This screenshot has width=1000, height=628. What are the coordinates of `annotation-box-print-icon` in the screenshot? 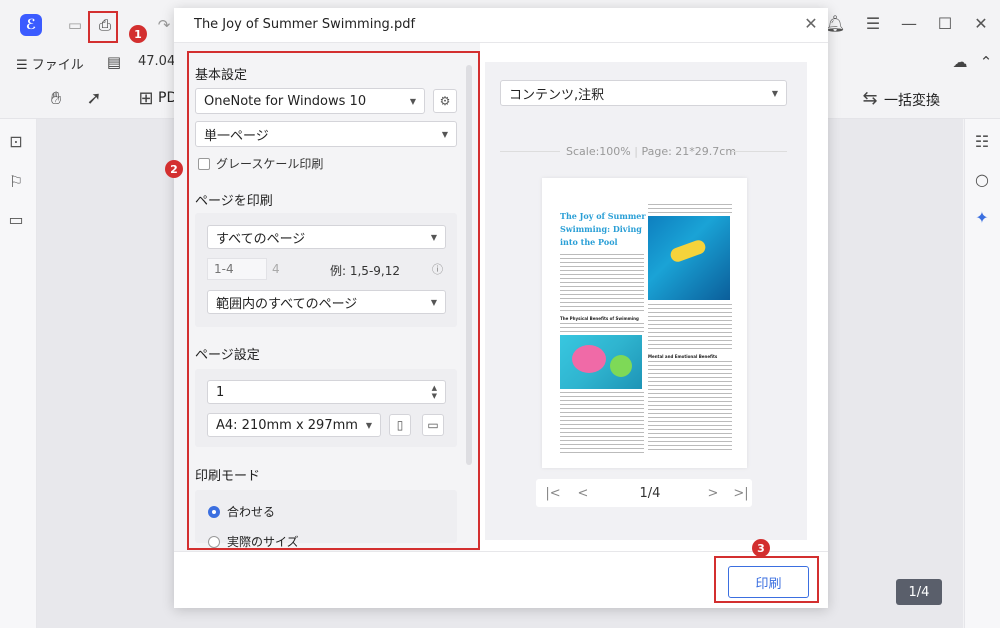 It's located at (103, 27).